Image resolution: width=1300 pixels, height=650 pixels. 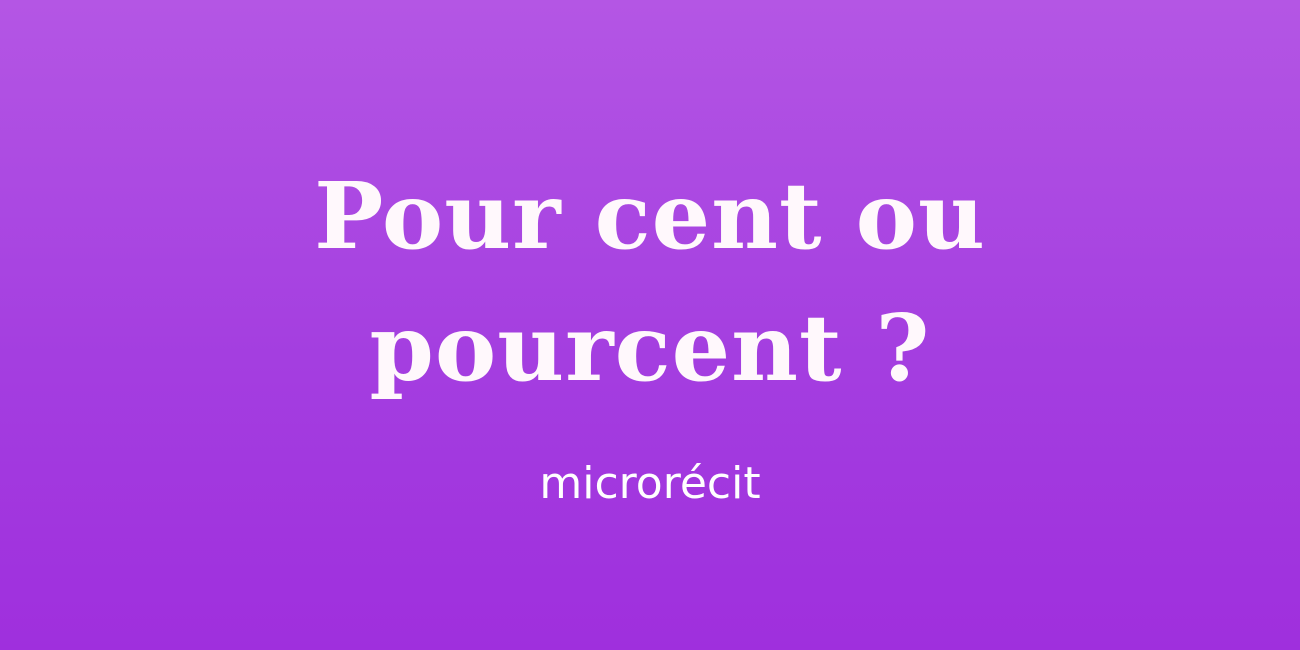 I want to click on title-line-1: Pour cent ou, so click(x=650, y=216).